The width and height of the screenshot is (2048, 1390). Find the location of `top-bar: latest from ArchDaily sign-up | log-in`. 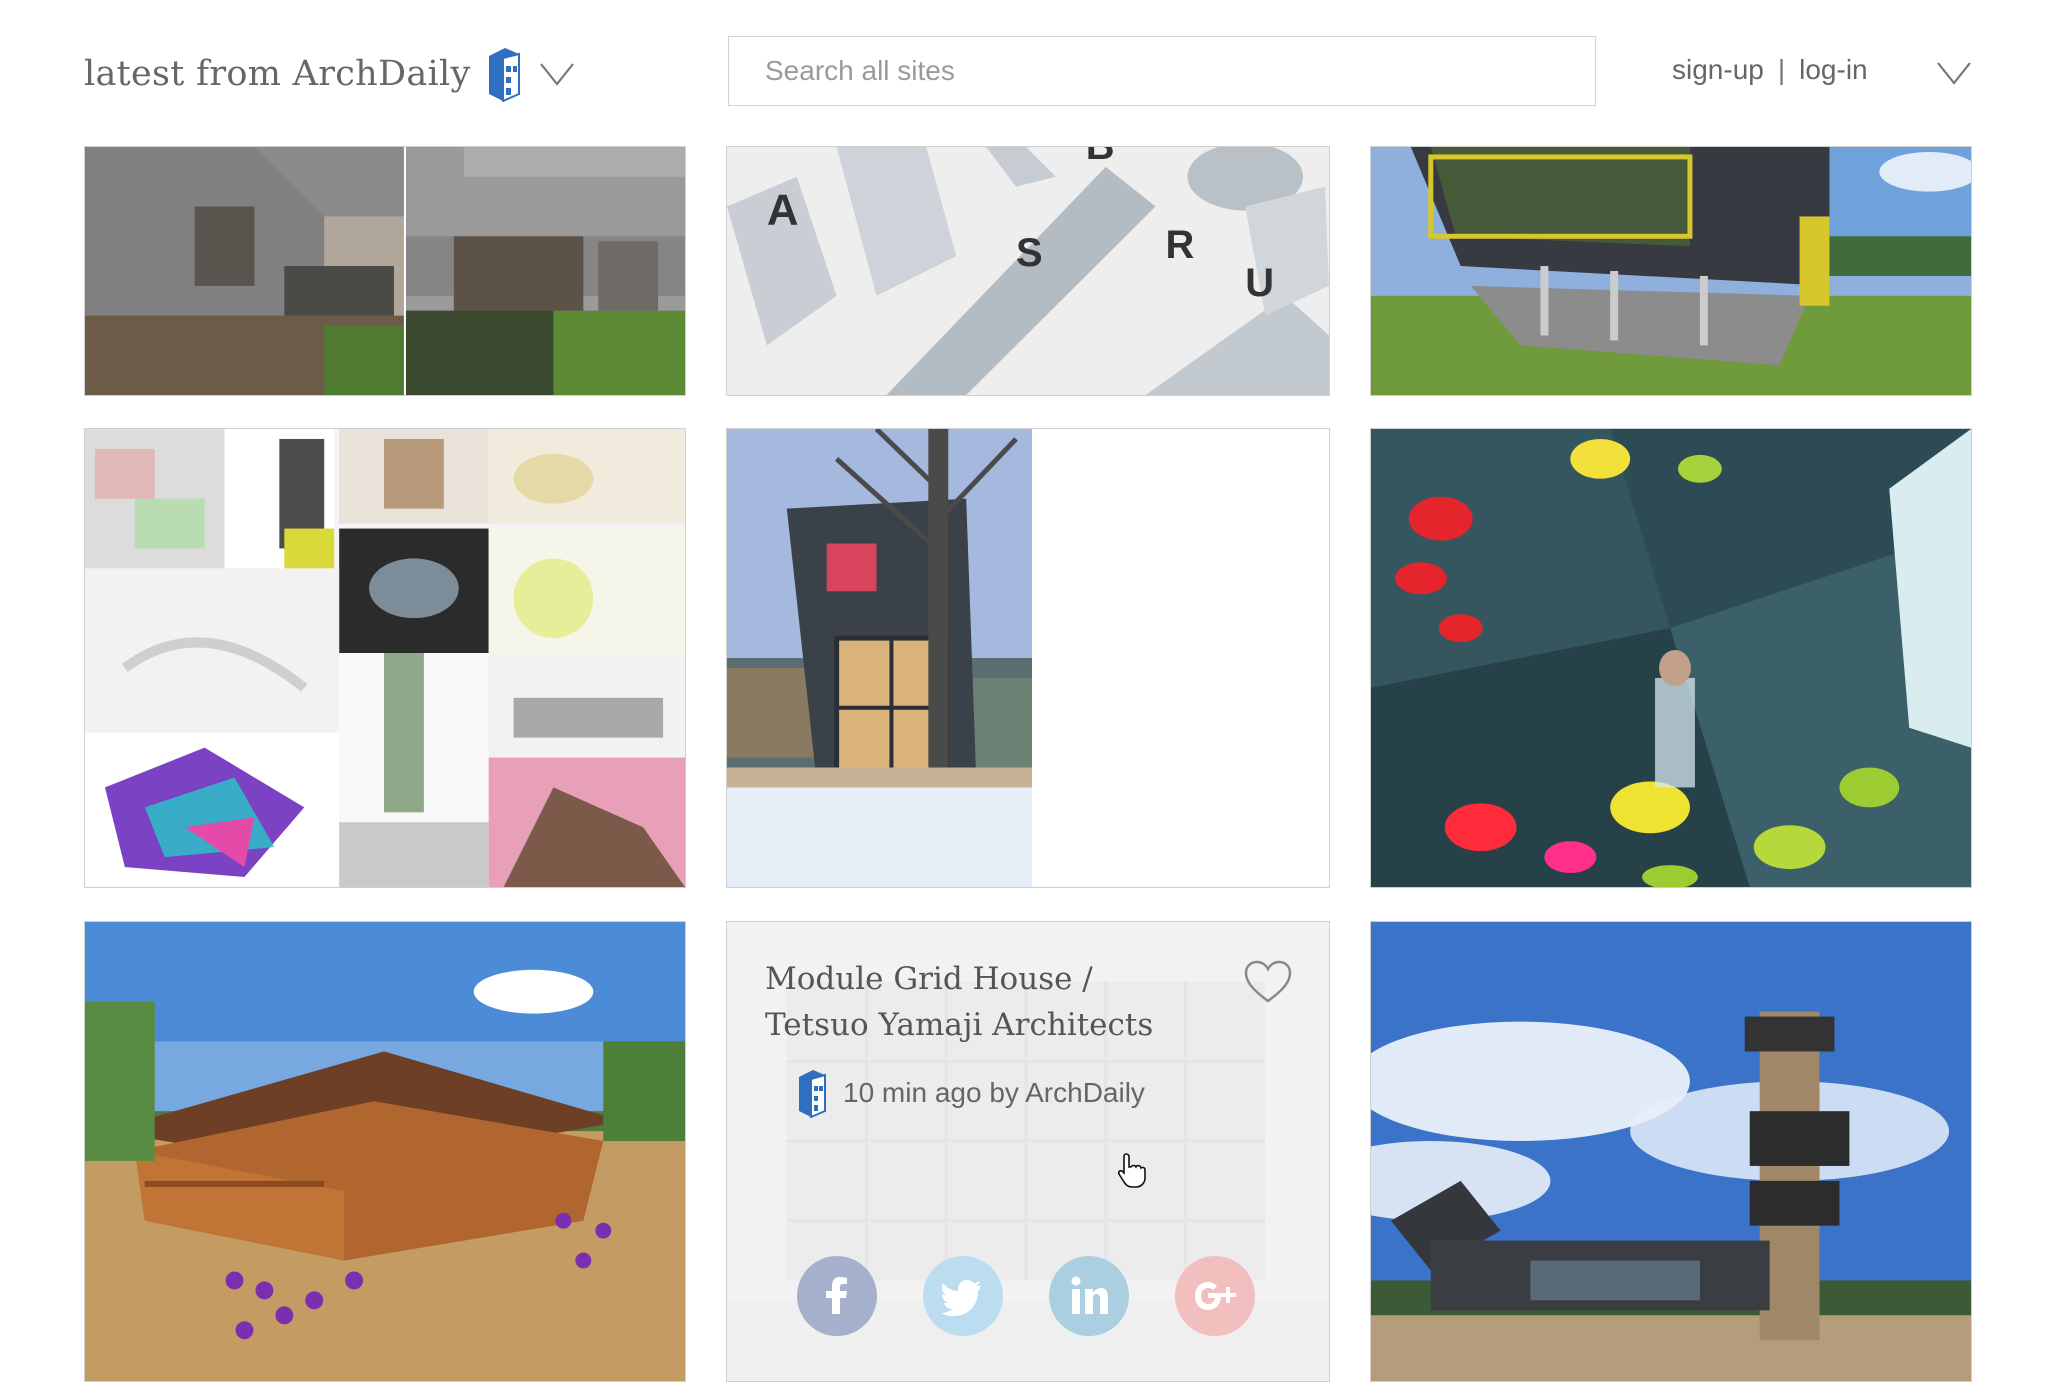

top-bar: latest from ArchDaily sign-up | log-in is located at coordinates (1024, 70).